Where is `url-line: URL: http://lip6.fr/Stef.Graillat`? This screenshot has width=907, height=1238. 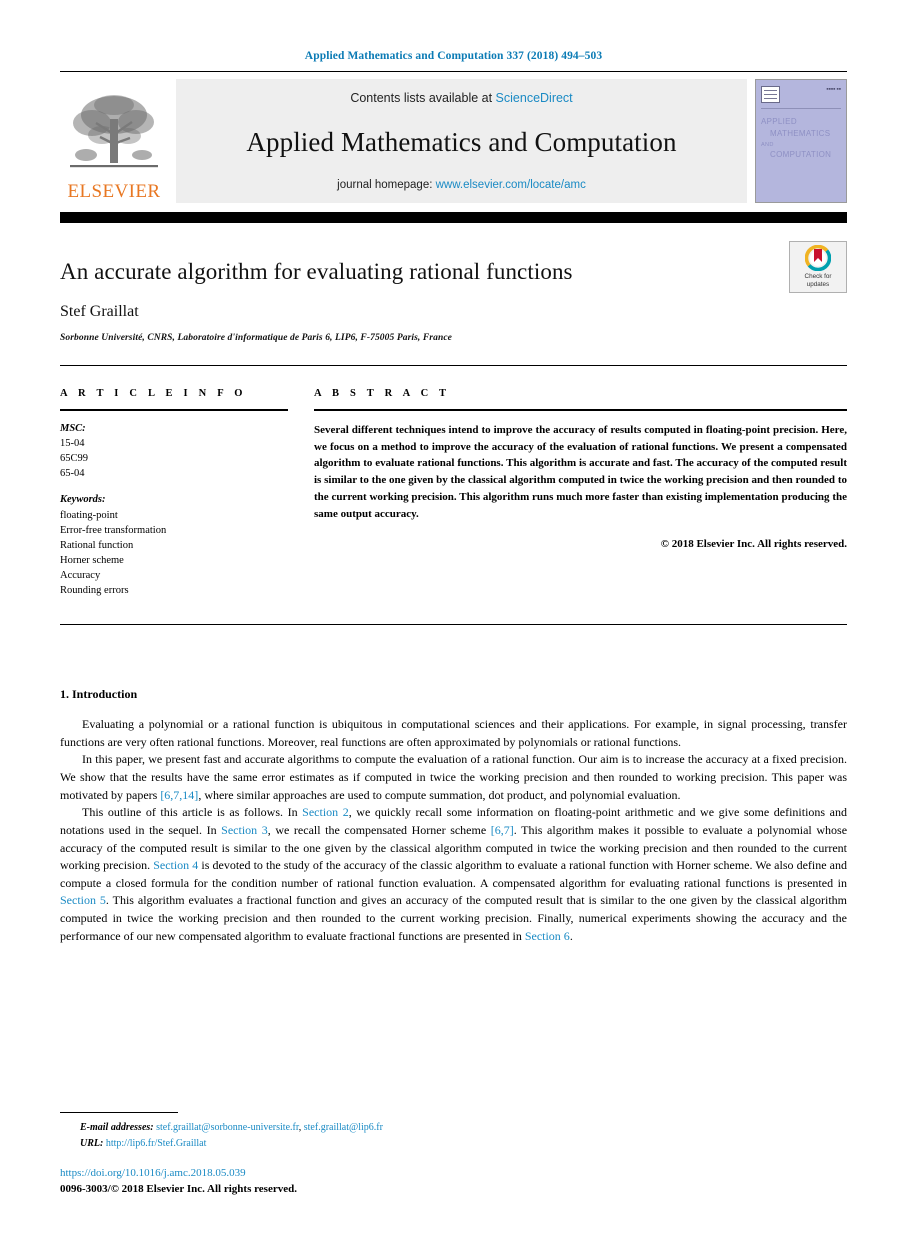
url-line: URL: http://lip6.fr/Stef.Graillat is located at coordinates (453, 1144).